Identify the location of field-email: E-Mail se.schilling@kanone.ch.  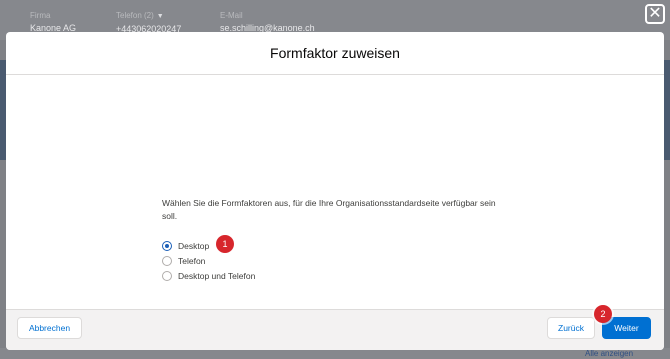
(267, 22).